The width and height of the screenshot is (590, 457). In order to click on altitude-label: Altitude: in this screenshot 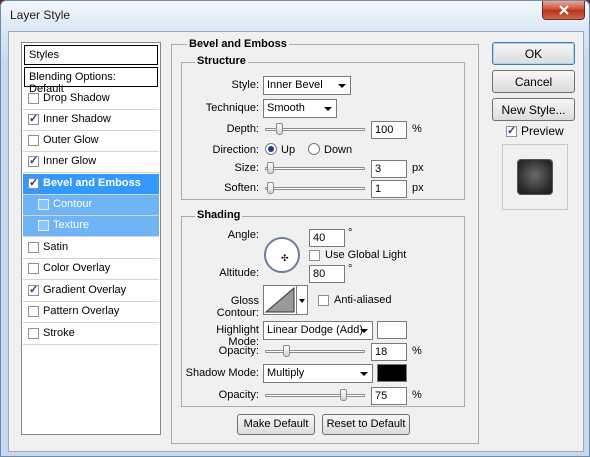, I will do `click(239, 273)`.